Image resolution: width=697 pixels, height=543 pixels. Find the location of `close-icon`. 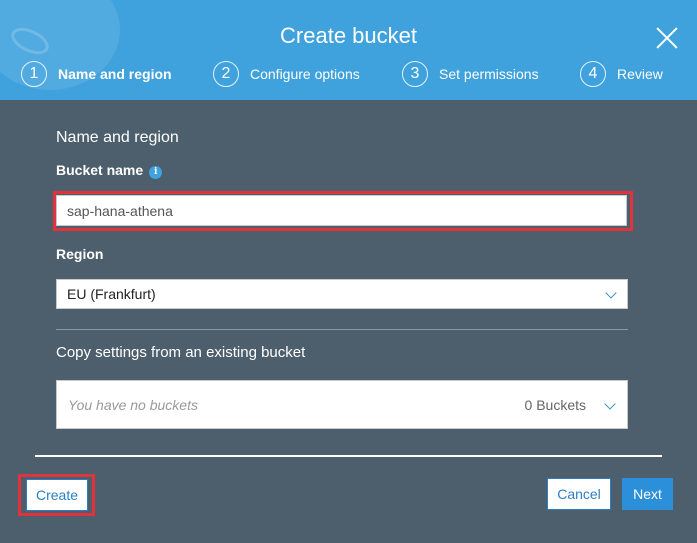

close-icon is located at coordinates (667, 38).